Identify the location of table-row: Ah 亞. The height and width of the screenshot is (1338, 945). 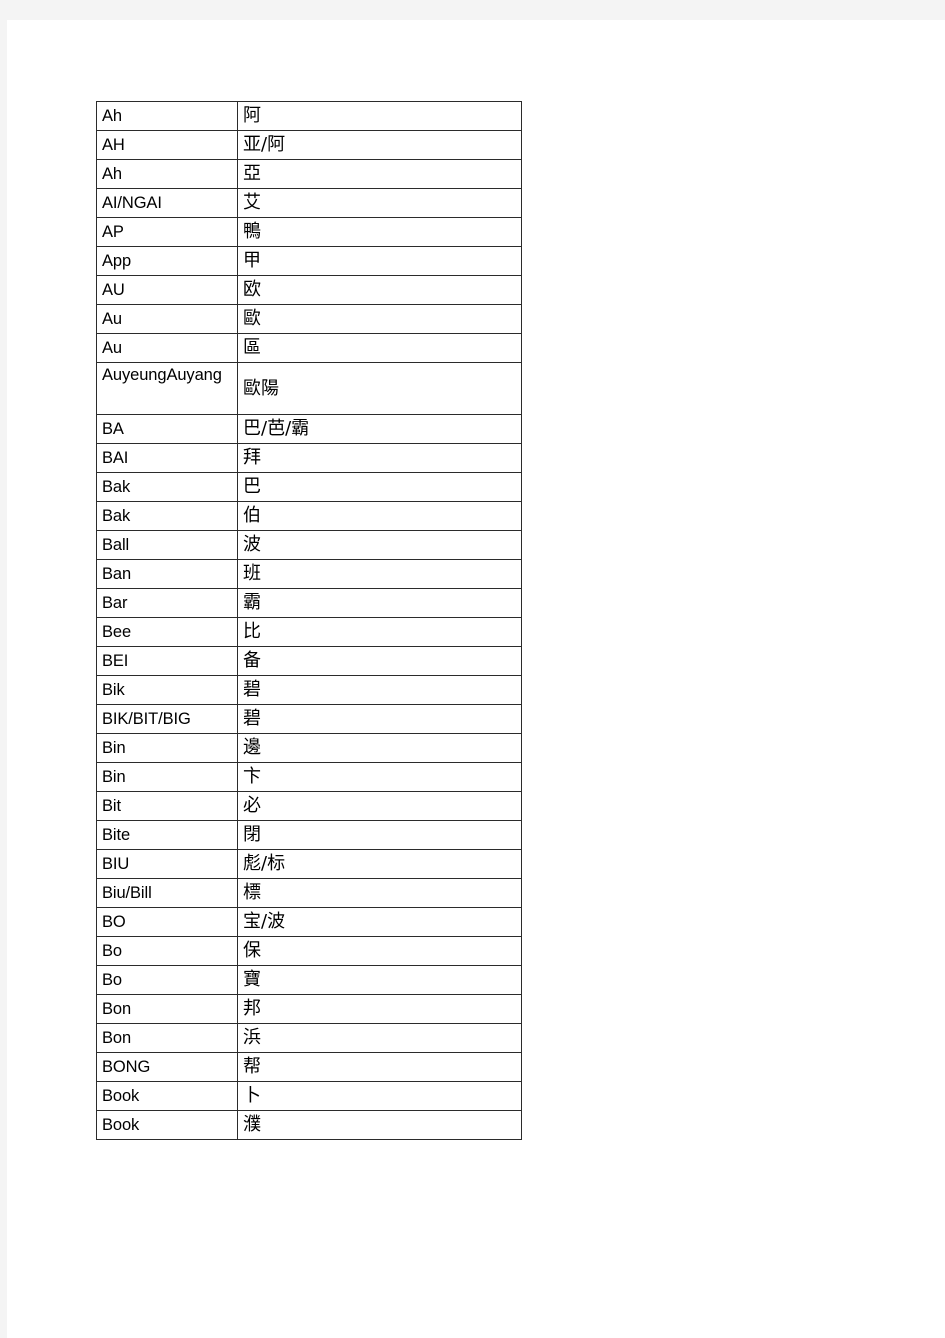
(309, 174).